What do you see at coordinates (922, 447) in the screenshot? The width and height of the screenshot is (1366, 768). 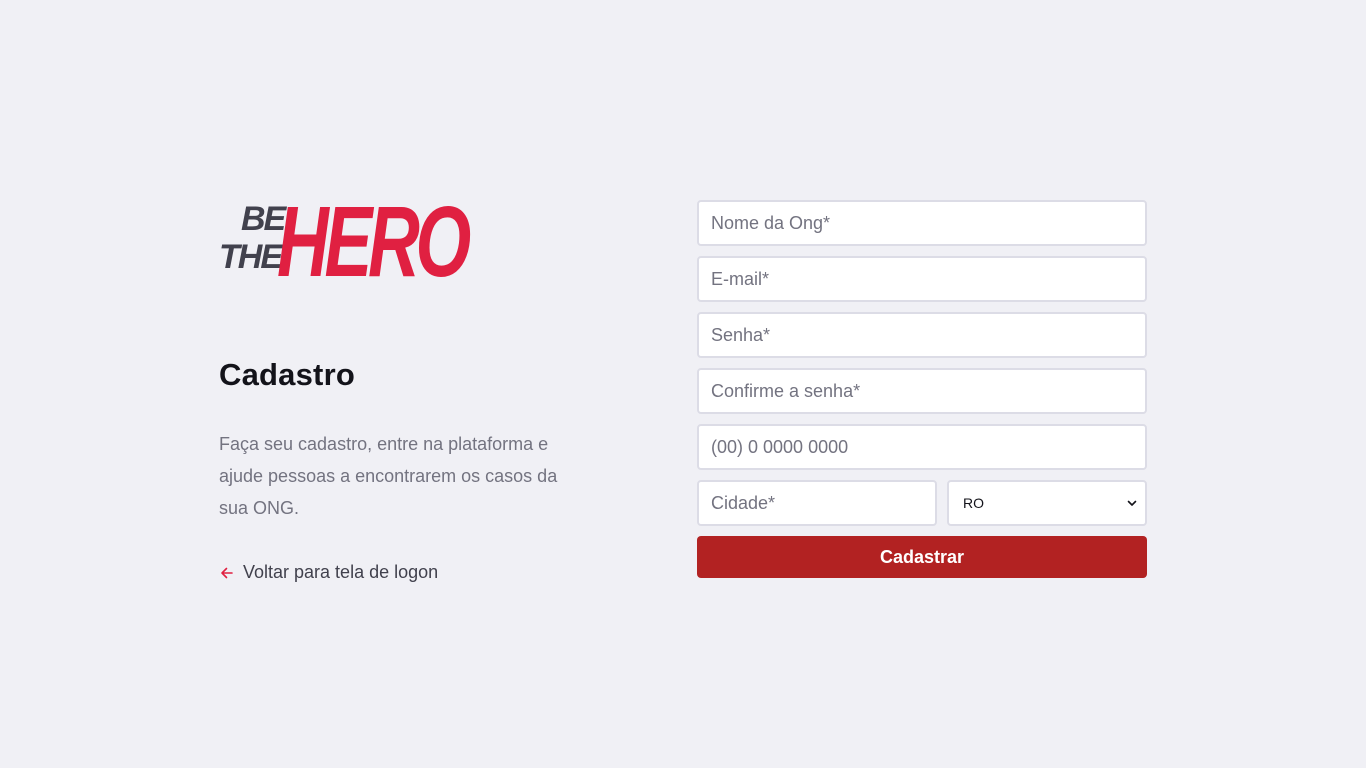 I see `phone-input` at bounding box center [922, 447].